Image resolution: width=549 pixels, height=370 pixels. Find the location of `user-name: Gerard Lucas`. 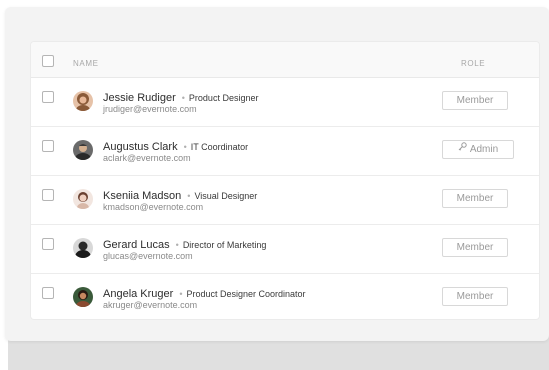

user-name: Gerard Lucas is located at coordinates (136, 245).